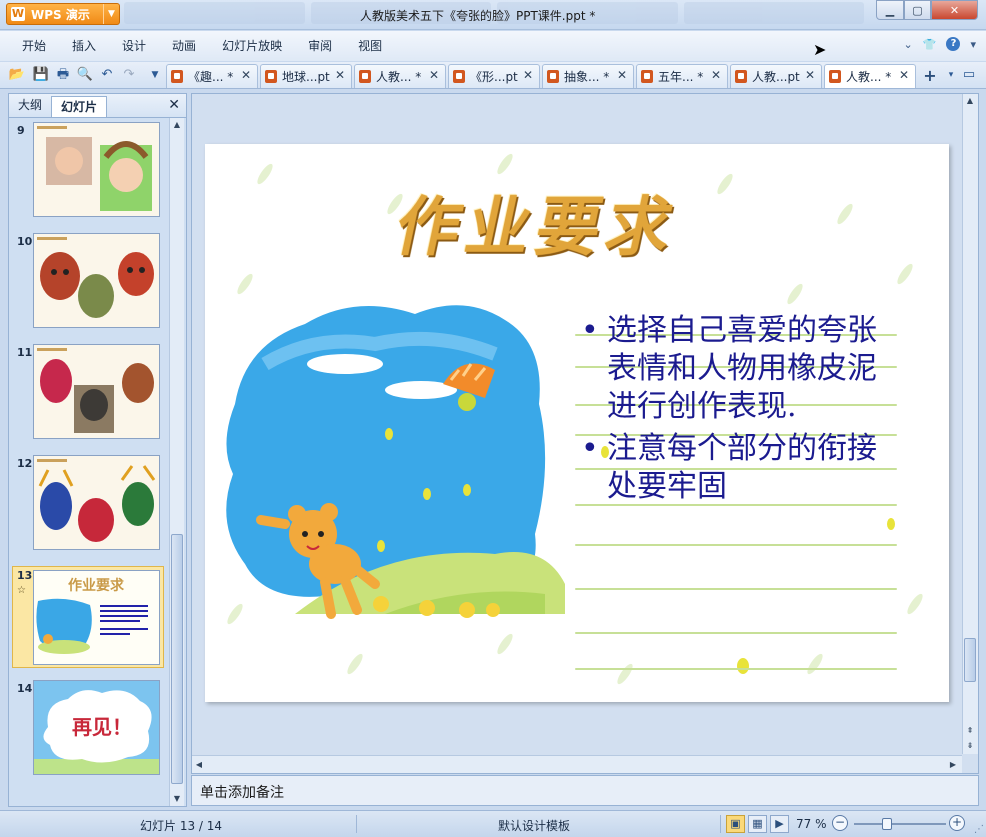 The height and width of the screenshot is (837, 986). I want to click on bullet-item: 注意每个部分的衔接处要牢固, so click(738, 468).